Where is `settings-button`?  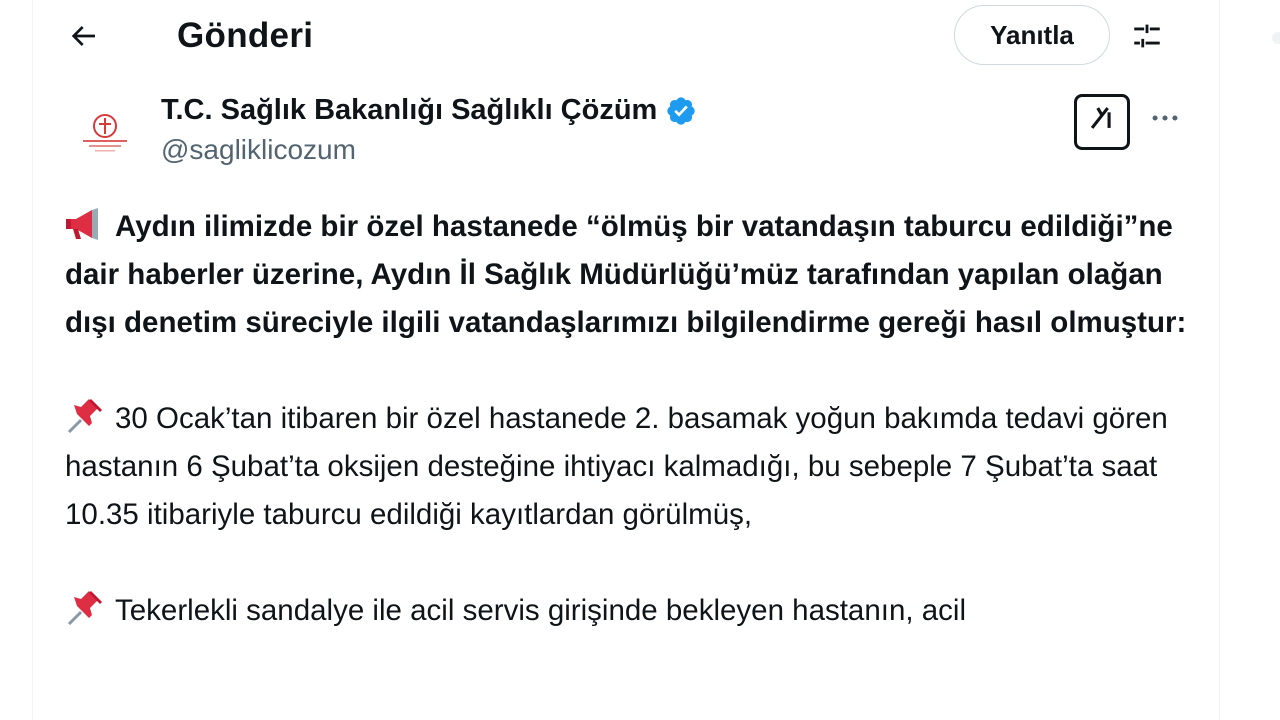 settings-button is located at coordinates (1147, 38).